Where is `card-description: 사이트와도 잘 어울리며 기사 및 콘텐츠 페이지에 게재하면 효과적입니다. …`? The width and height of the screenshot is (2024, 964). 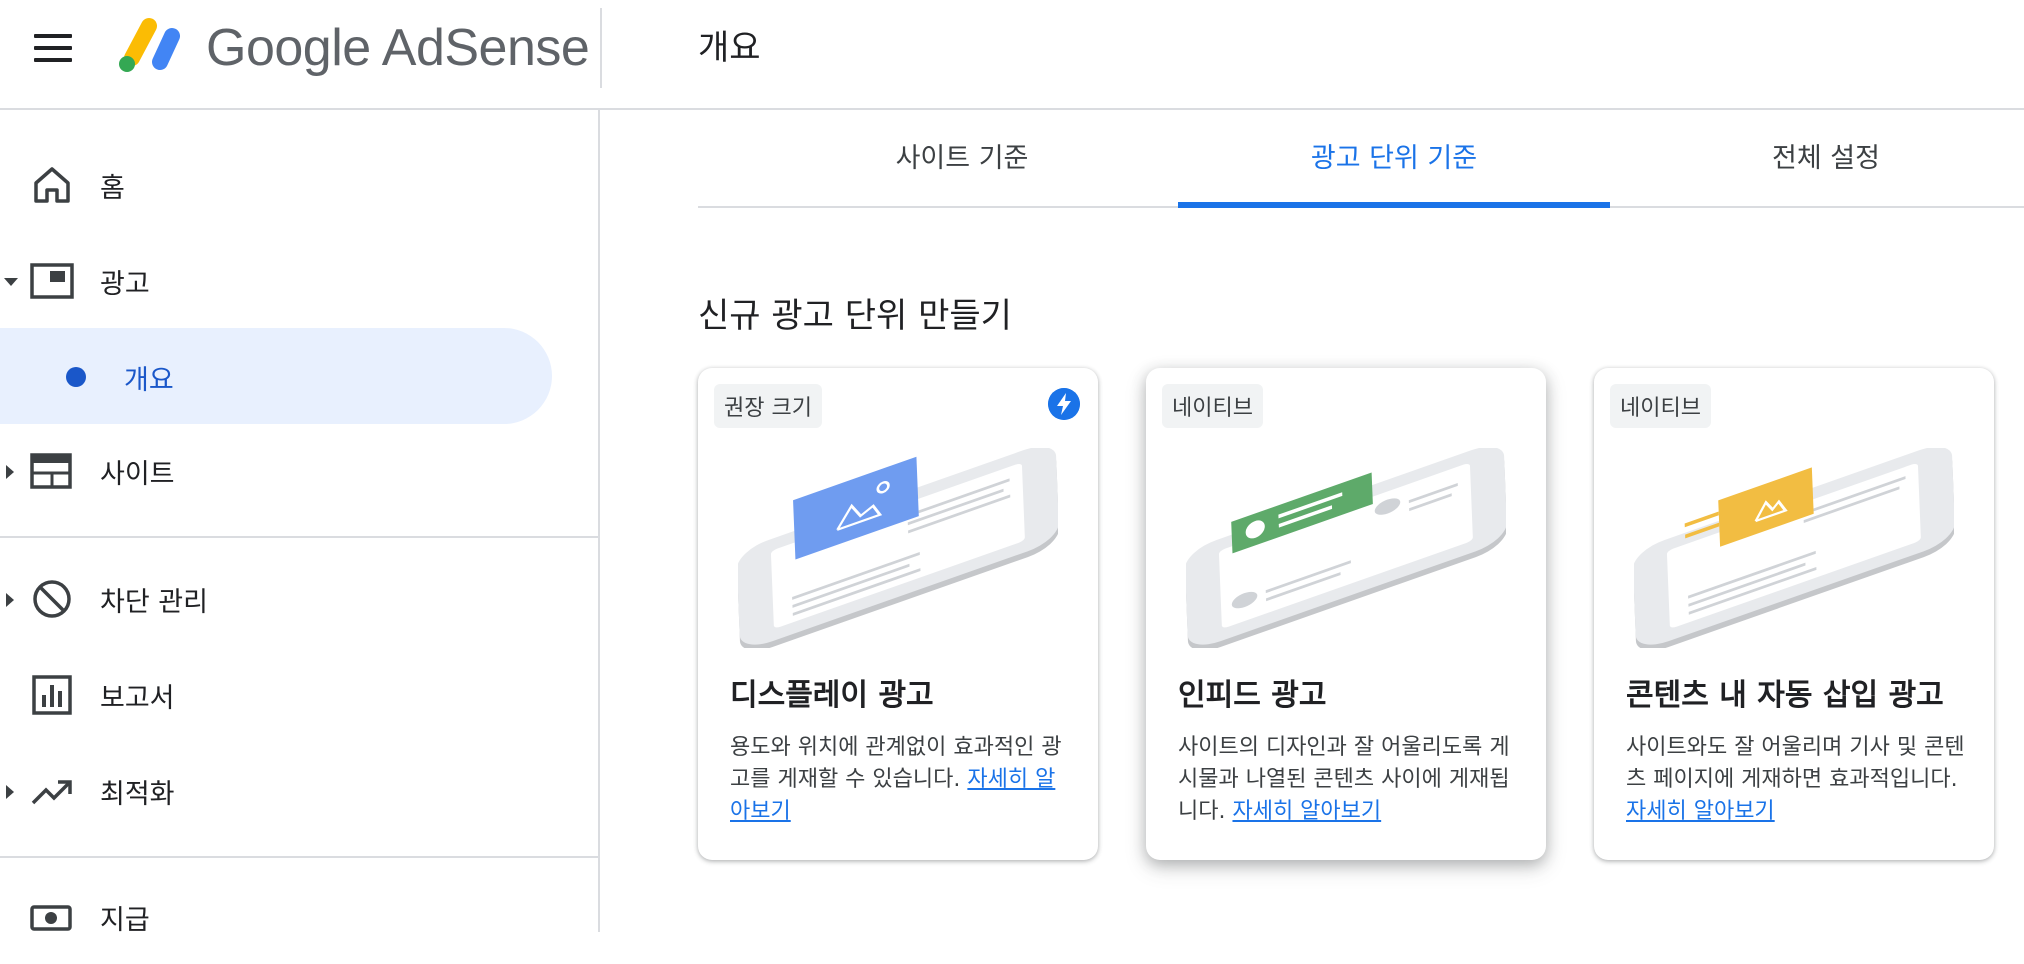
card-description: 사이트와도 잘 어울리며 기사 및 콘텐츠 페이지에 게재하면 효과적입니다. … is located at coordinates (1795, 779).